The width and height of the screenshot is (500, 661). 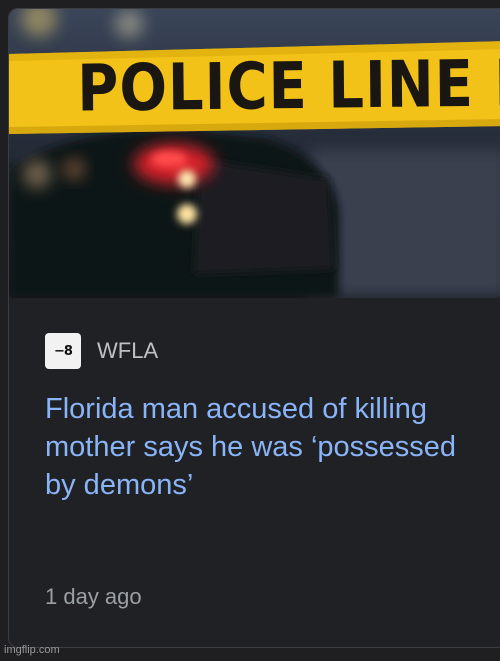 I want to click on wfla-logo-icon: −8, so click(x=63, y=351).